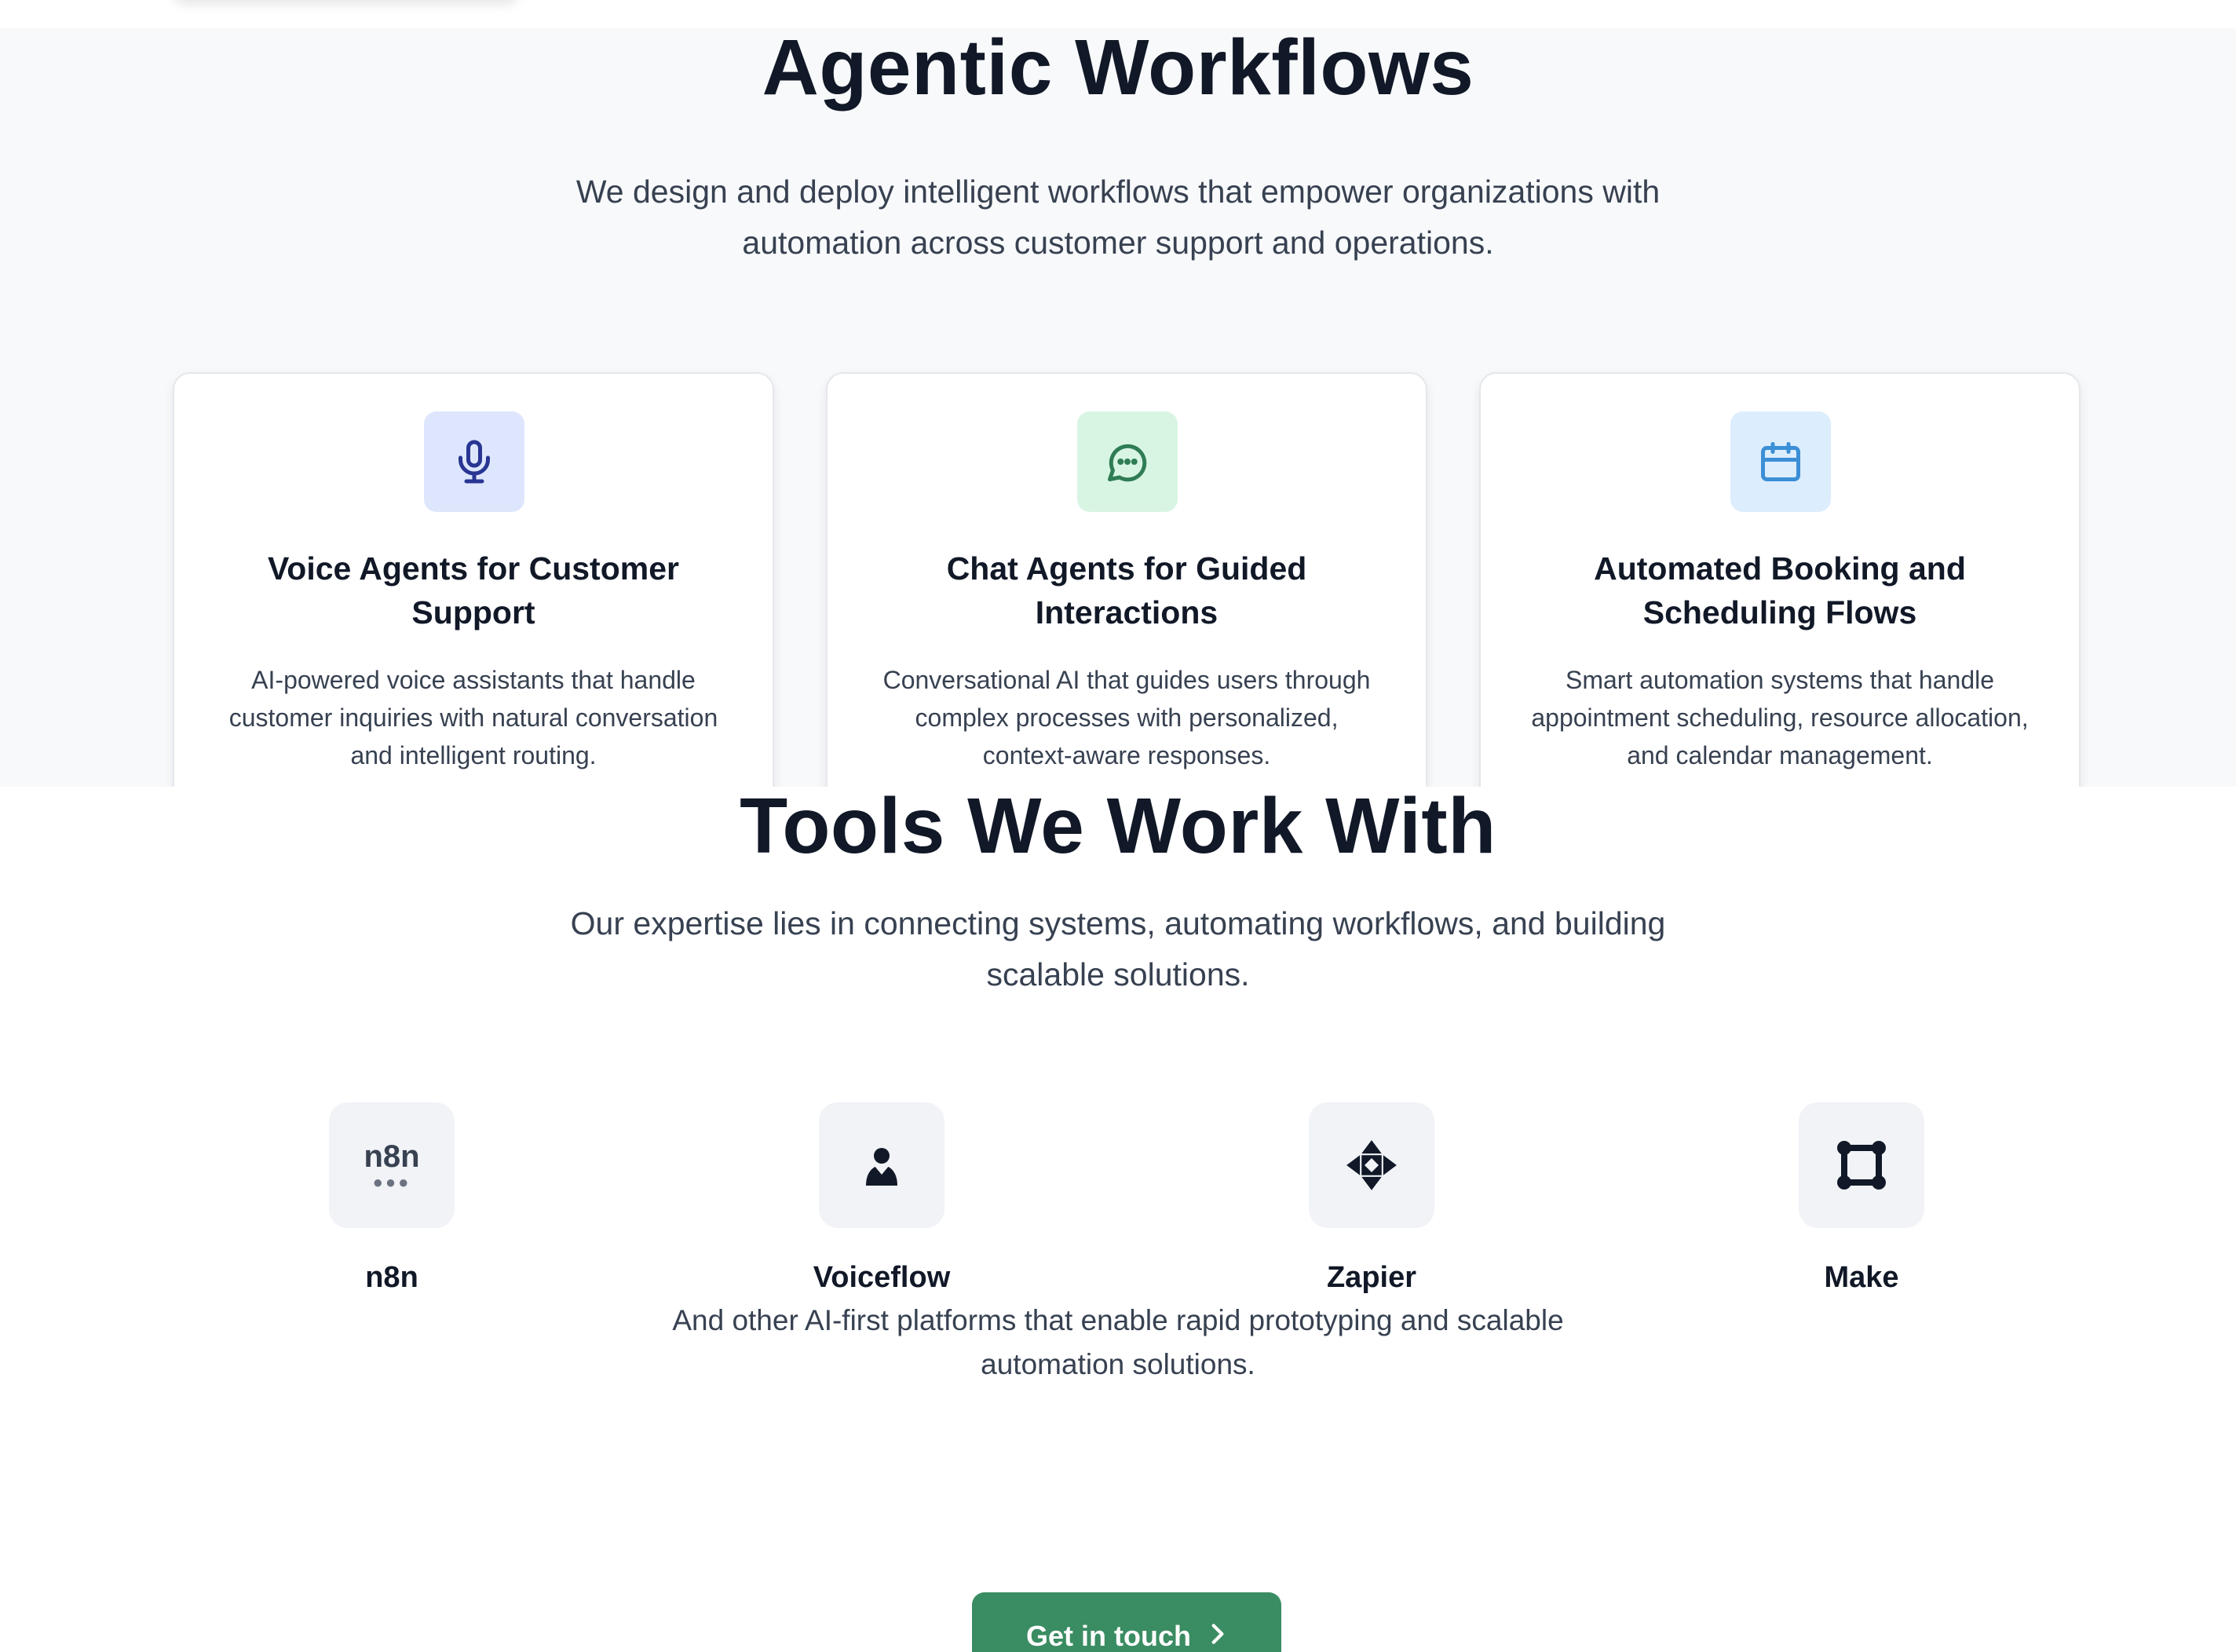 The width and height of the screenshot is (2236, 1652). Describe the element at coordinates (881, 1165) in the screenshot. I see `voiceflow-logo-icon` at that location.